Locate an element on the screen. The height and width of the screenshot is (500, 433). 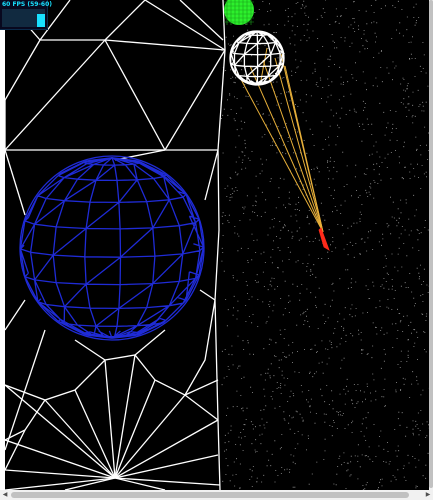
trajectory-lines is located at coordinates (280, 140).